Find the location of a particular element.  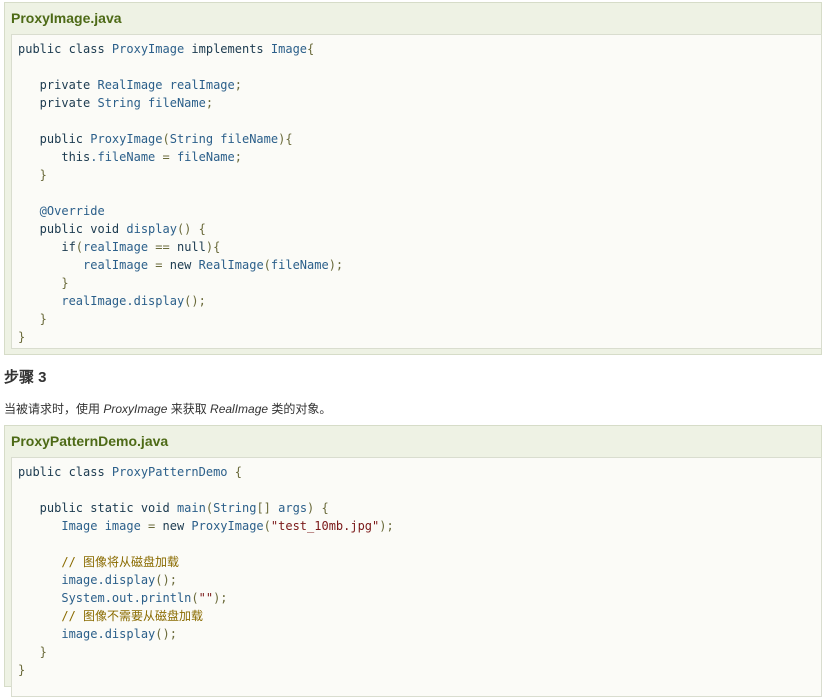

code-token: String is located at coordinates (235, 508).